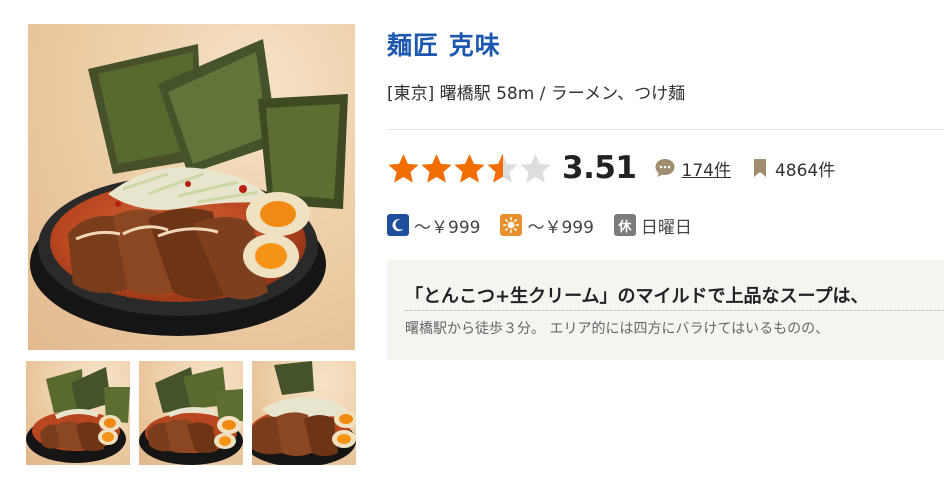 The image size is (944, 486). I want to click on price-row: ～￥999 ～￥999 休 日曜日, so click(549, 225).